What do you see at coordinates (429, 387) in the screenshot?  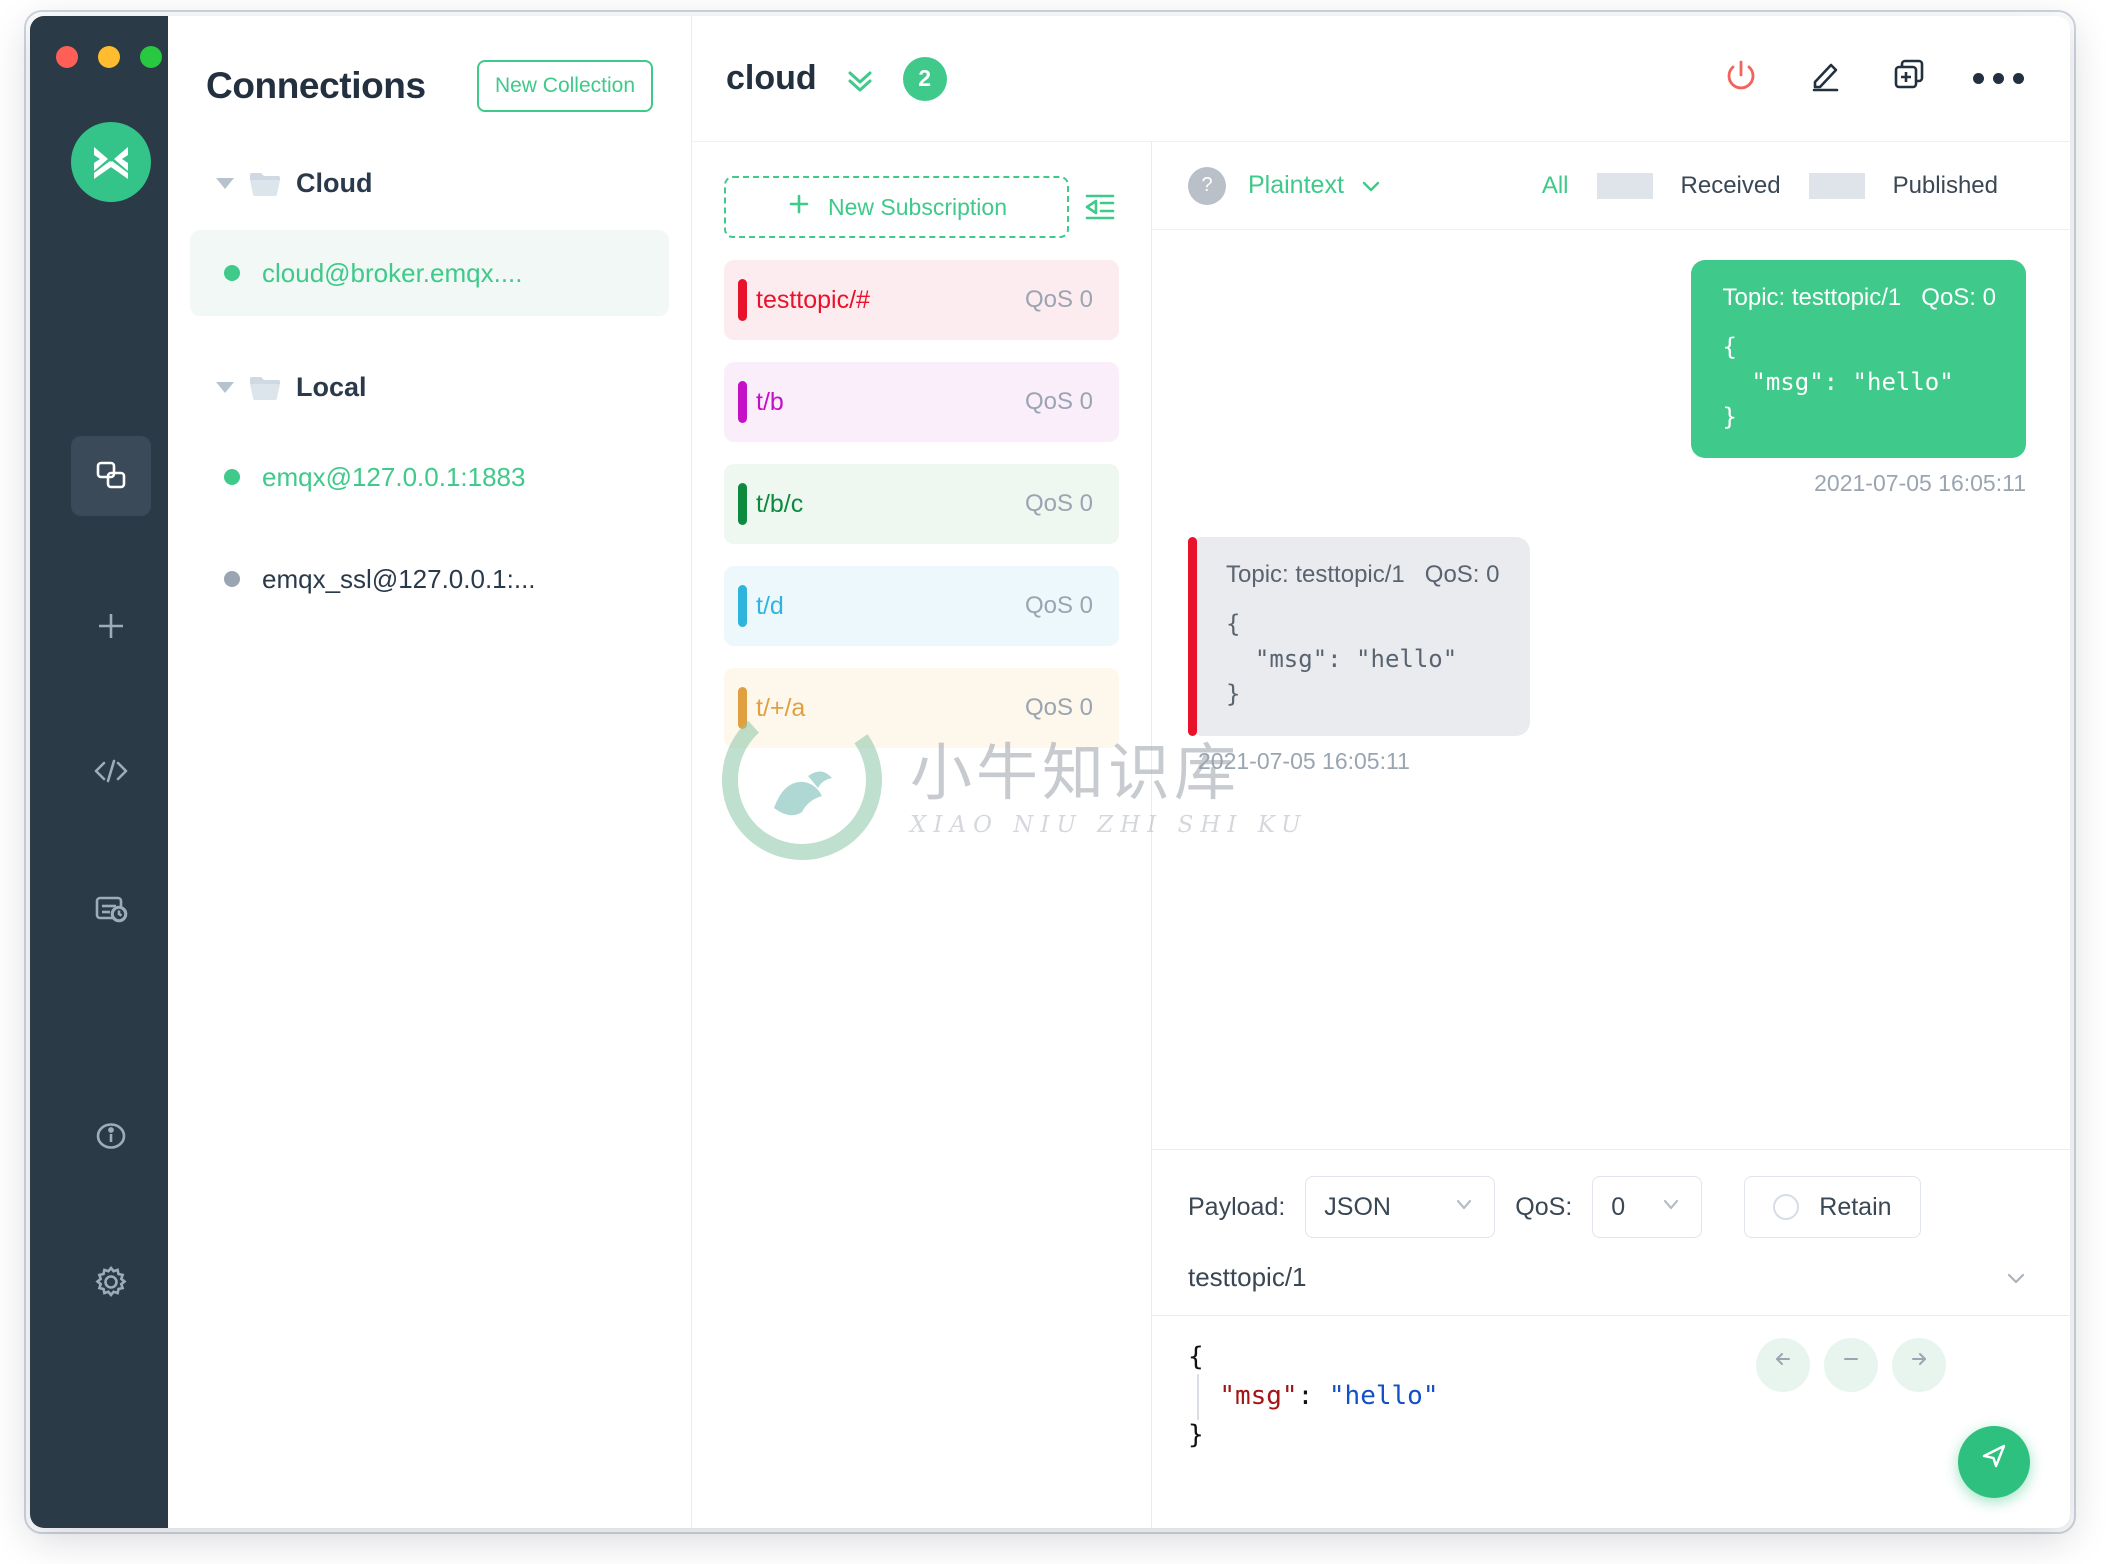 I see `connection-group-local: Local` at bounding box center [429, 387].